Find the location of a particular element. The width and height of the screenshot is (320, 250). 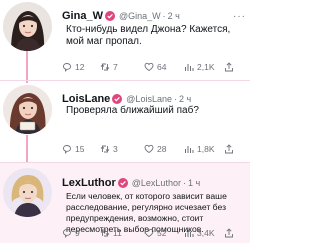

views-button: 3,4K is located at coordinates (204, 233).